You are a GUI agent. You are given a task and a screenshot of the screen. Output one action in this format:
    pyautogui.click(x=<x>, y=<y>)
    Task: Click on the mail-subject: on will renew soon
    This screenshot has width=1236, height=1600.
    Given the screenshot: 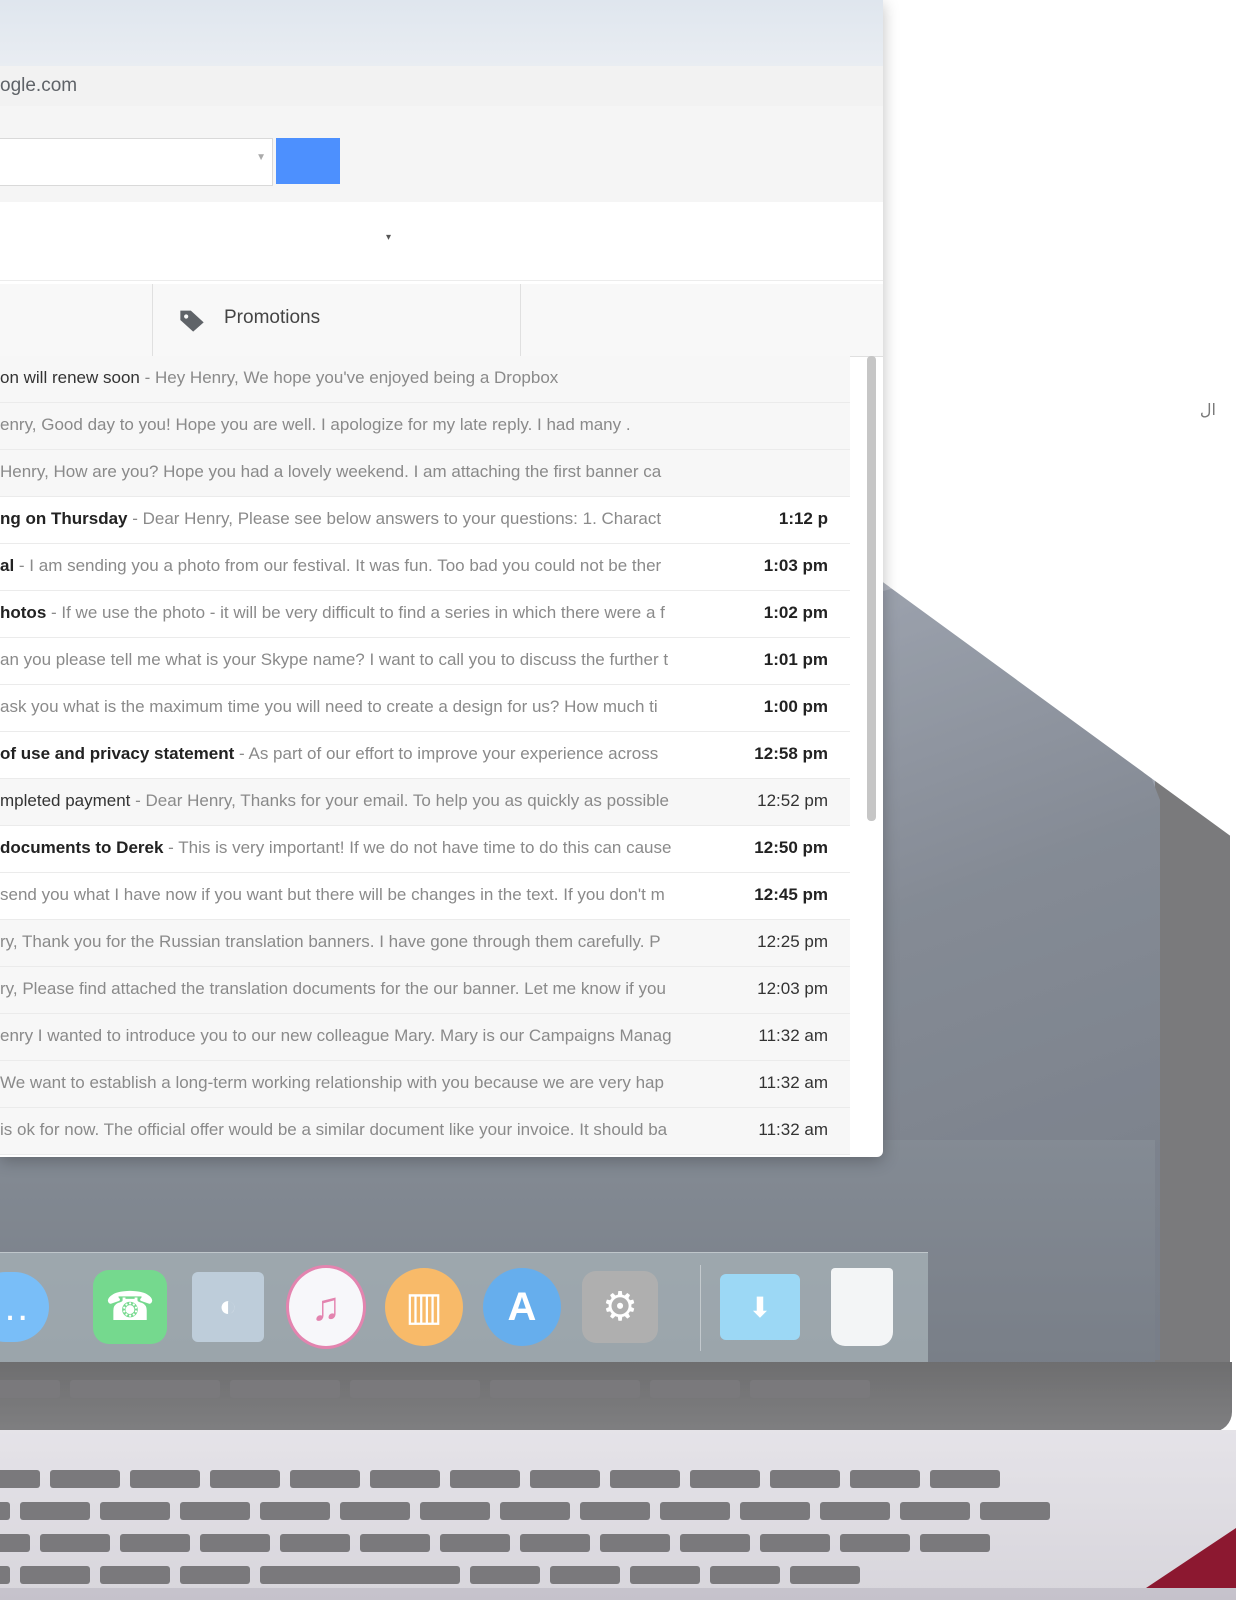 What is the action you would take?
    pyautogui.click(x=70, y=377)
    